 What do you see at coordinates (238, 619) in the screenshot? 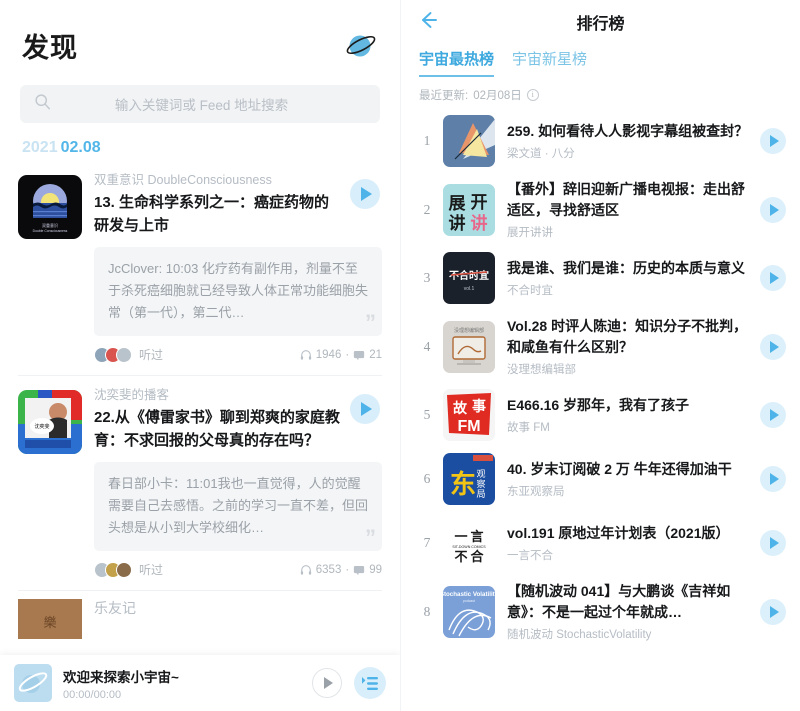
I see `feed-card-body: 乐友记` at bounding box center [238, 619].